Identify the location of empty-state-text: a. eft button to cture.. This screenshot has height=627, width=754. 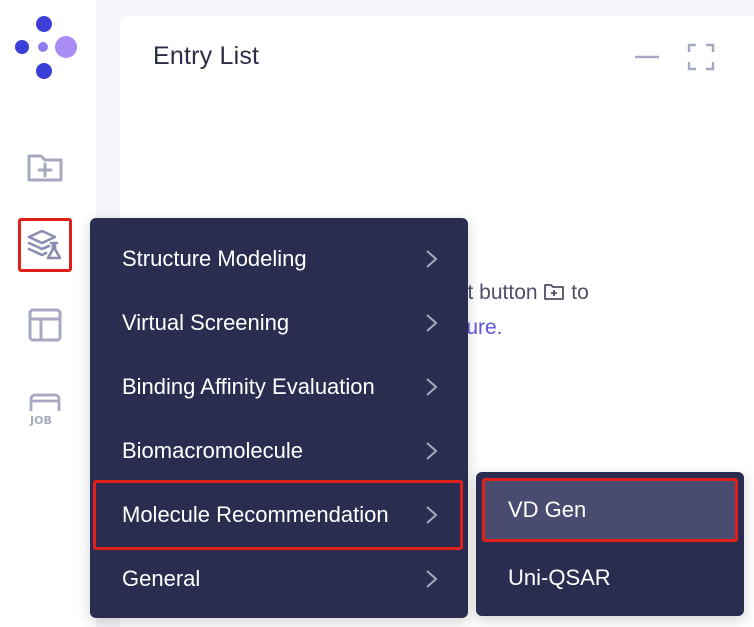
(519, 292).